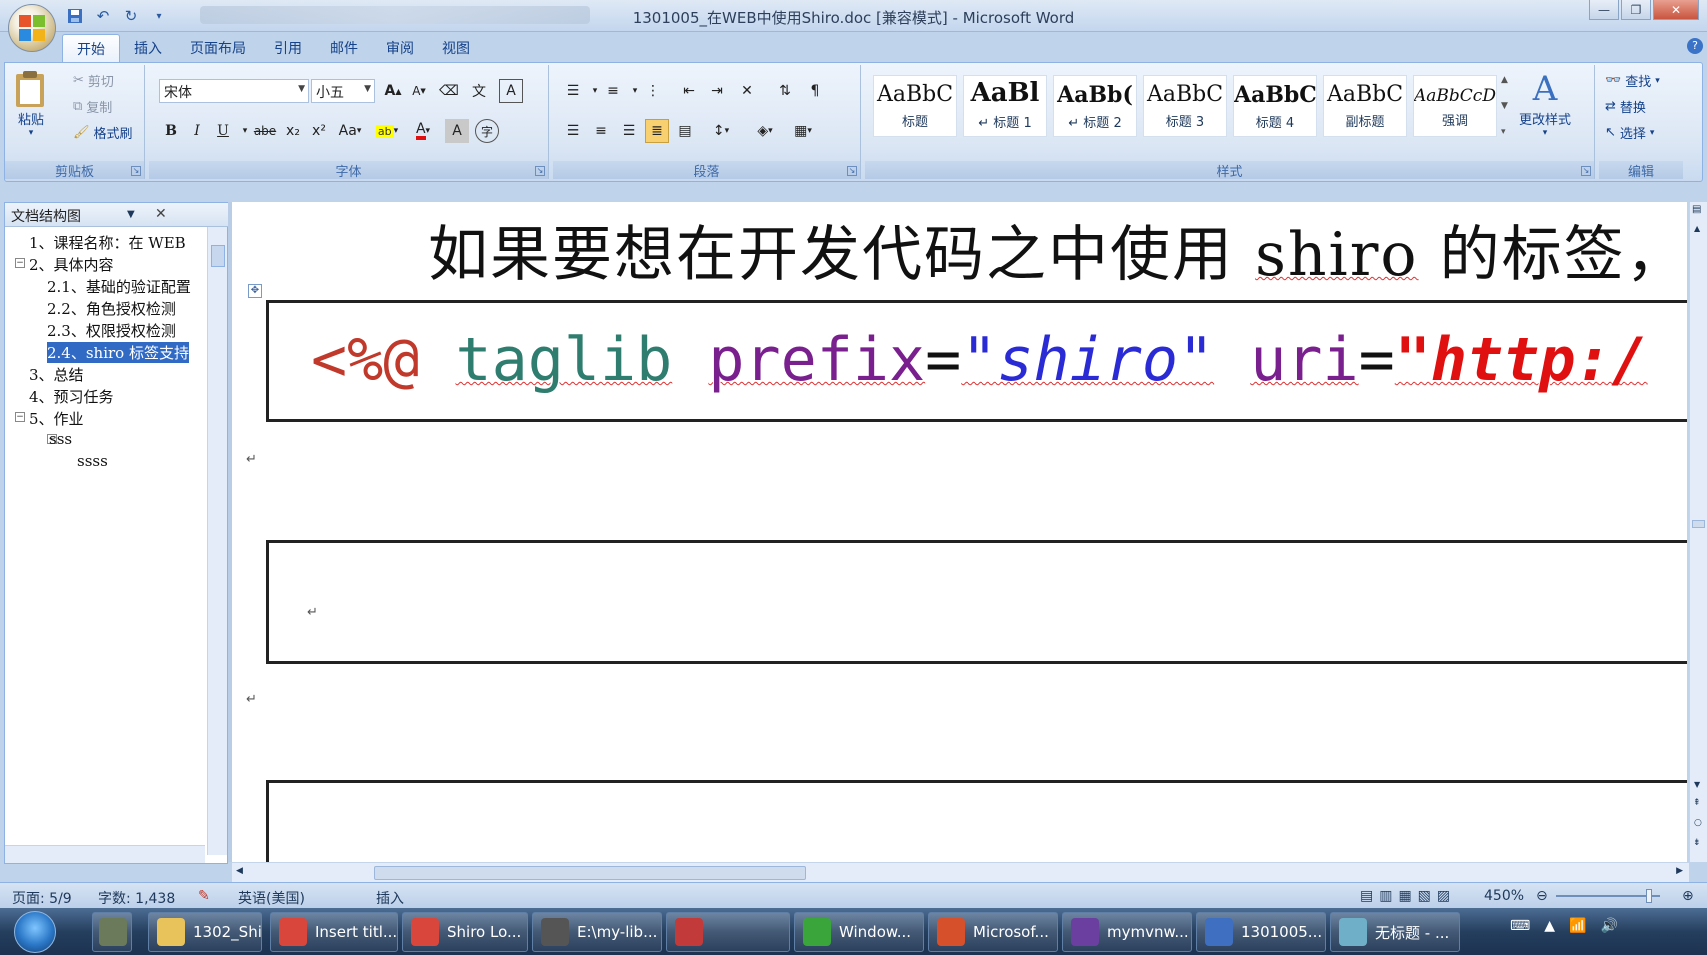  Describe the element at coordinates (1504, 896) in the screenshot. I see `zoom-level: 450%` at that location.